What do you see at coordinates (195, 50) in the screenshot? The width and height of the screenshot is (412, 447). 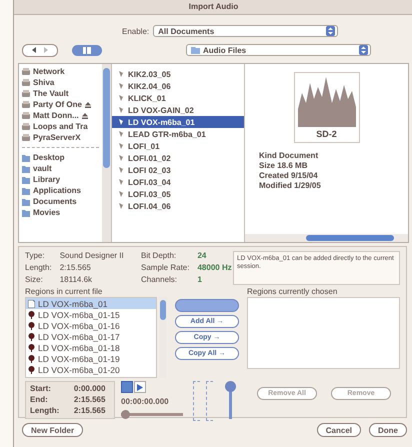 I see `folder-icon` at bounding box center [195, 50].